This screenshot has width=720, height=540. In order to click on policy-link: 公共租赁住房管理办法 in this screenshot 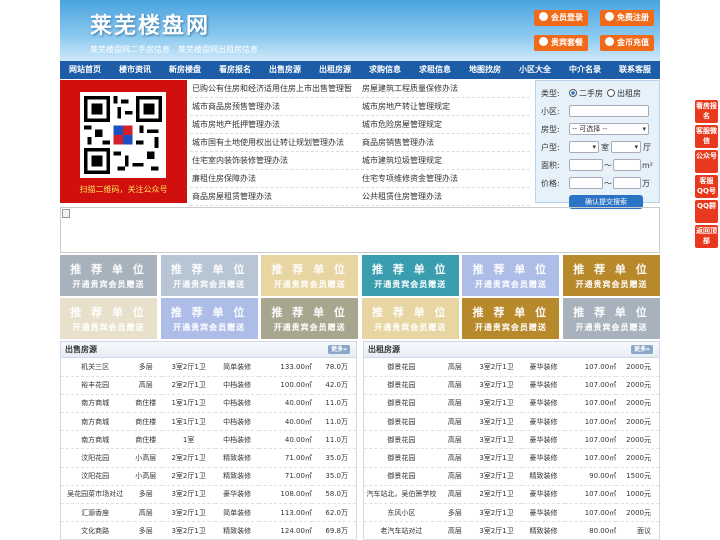, I will do `click(445, 196)`.